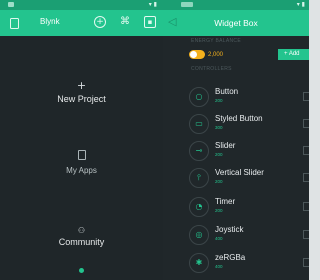 This screenshot has width=320, height=280. What do you see at coordinates (219, 127) in the screenshot?
I see `widget-price: 300` at bounding box center [219, 127].